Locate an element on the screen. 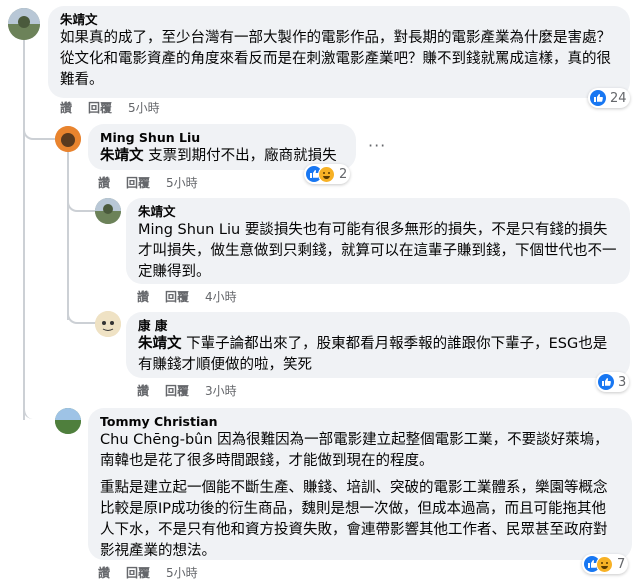 The image size is (644, 583). reaction-count: 24 is located at coordinates (609, 98).